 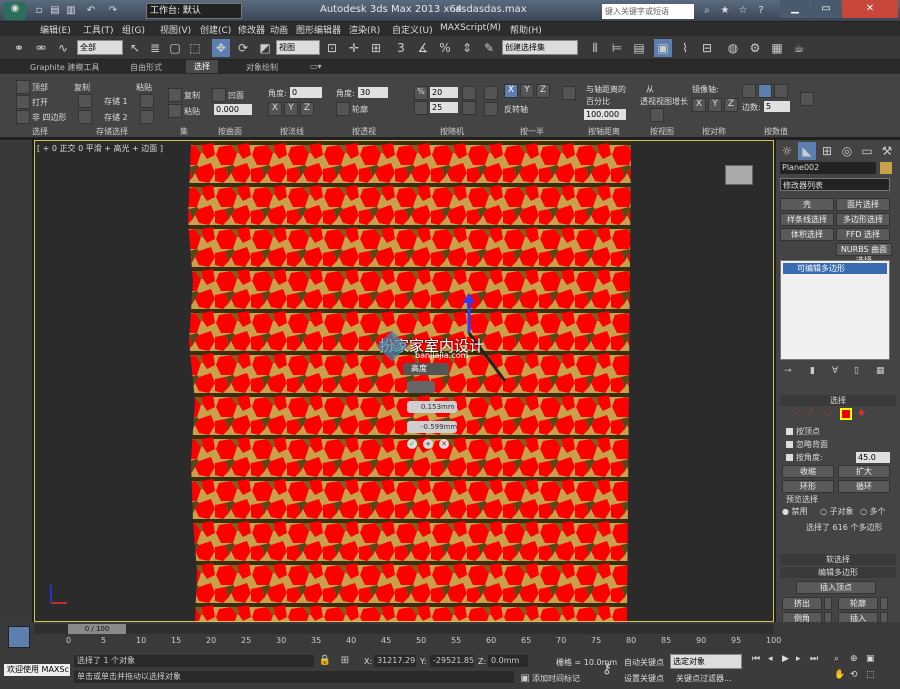 I want to click on normal-y-button: Y, so click(x=291, y=109).